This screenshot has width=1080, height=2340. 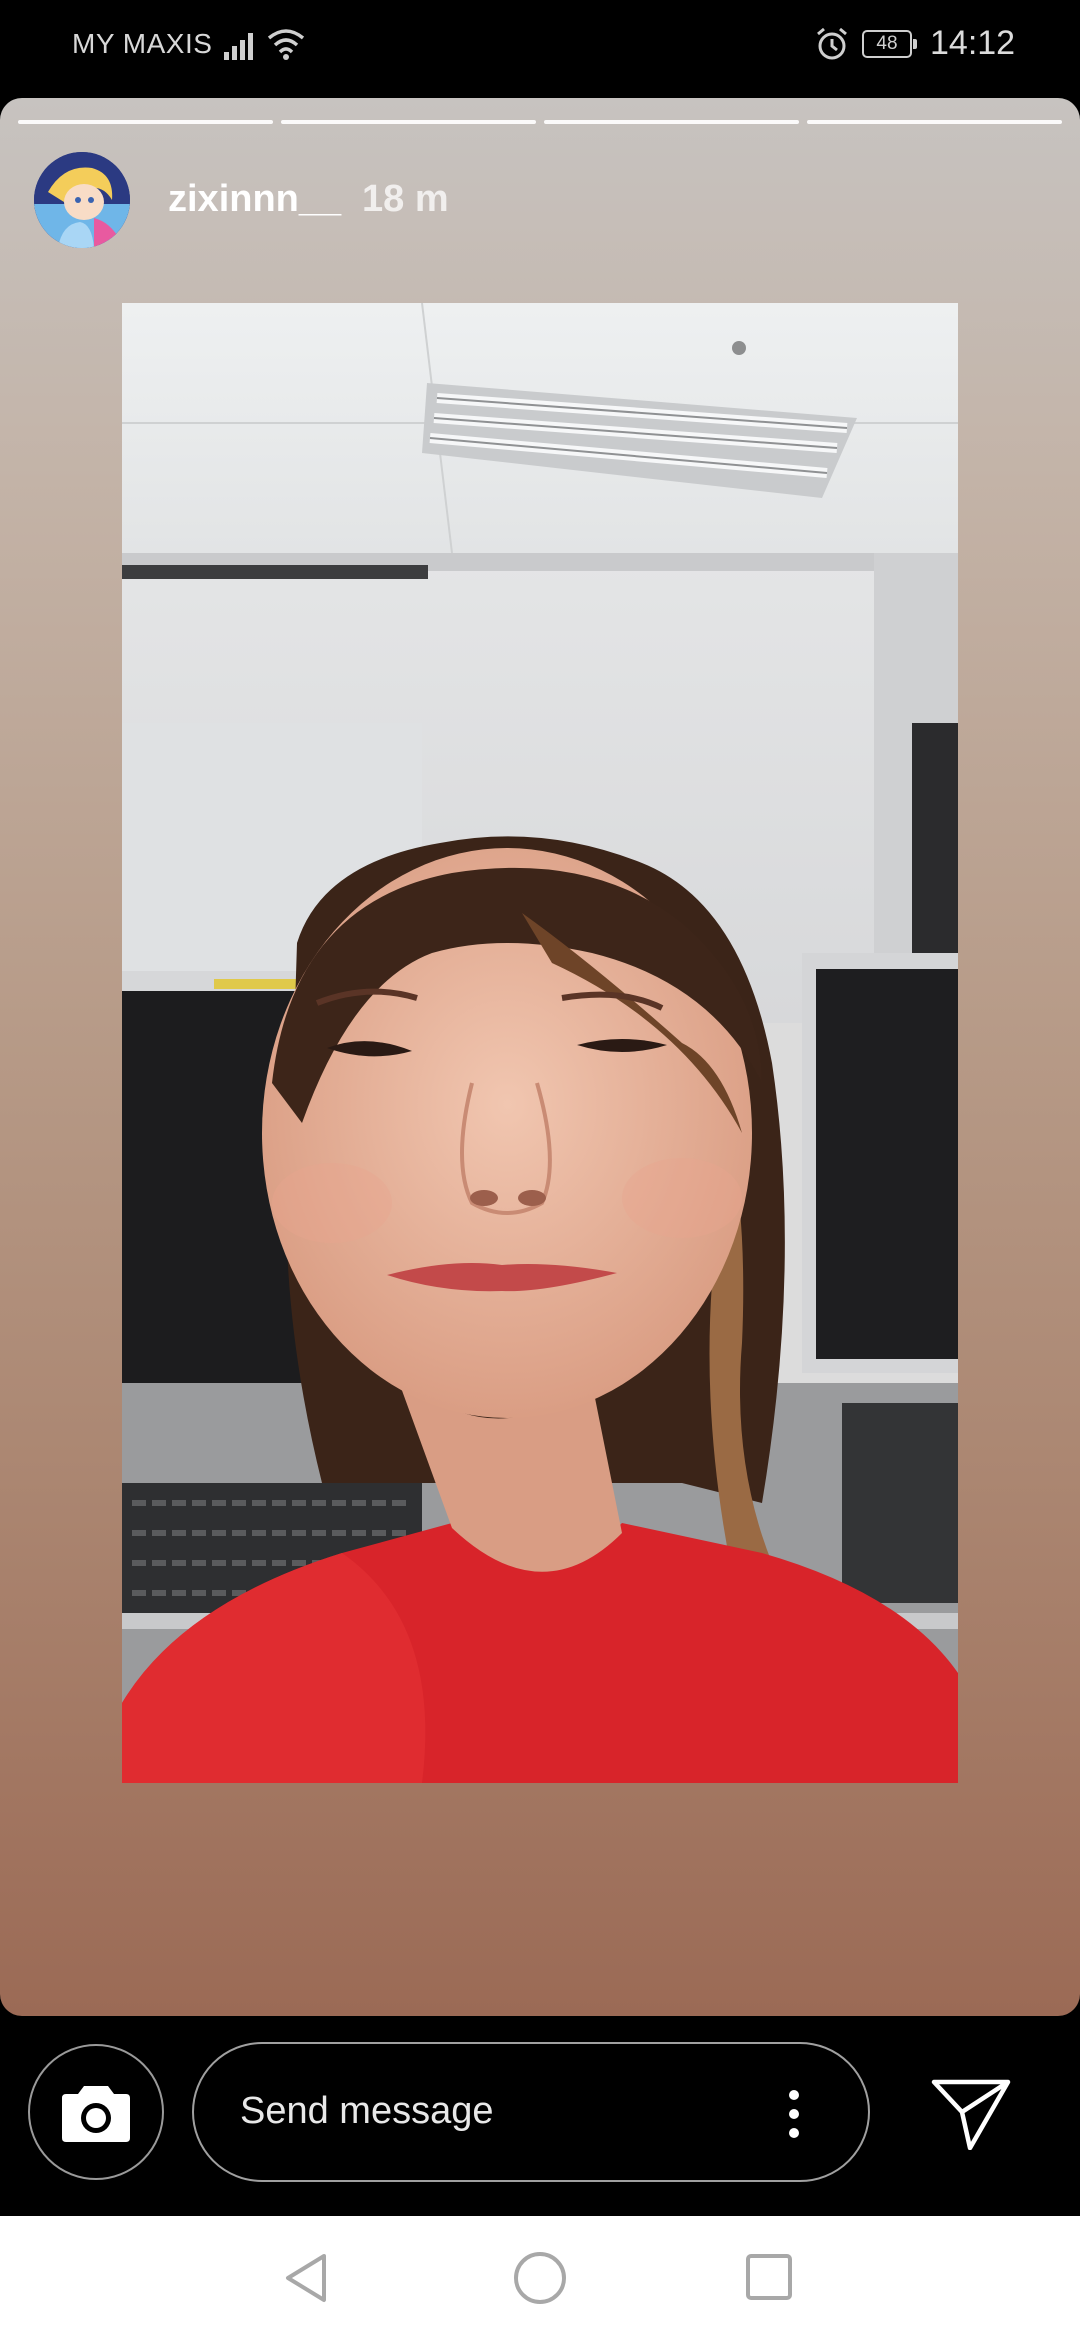 I want to click on story-progress, so click(x=540, y=122).